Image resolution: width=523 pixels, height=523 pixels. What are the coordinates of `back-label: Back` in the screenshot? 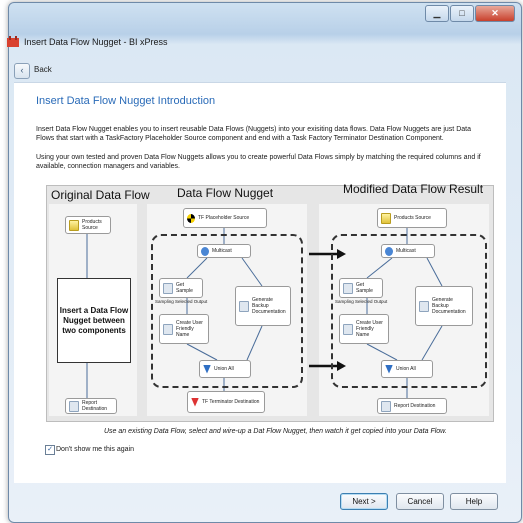 It's located at (43, 69).